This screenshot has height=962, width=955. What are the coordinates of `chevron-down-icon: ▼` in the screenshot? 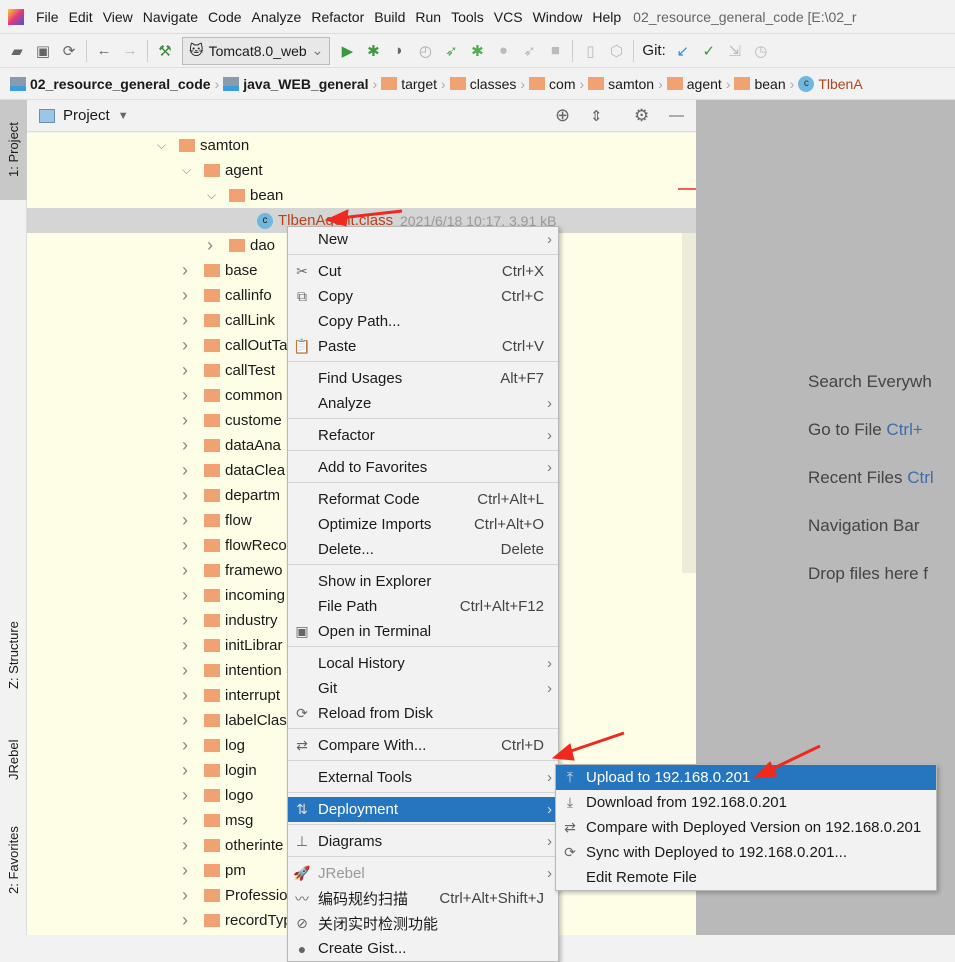 It's located at (123, 116).